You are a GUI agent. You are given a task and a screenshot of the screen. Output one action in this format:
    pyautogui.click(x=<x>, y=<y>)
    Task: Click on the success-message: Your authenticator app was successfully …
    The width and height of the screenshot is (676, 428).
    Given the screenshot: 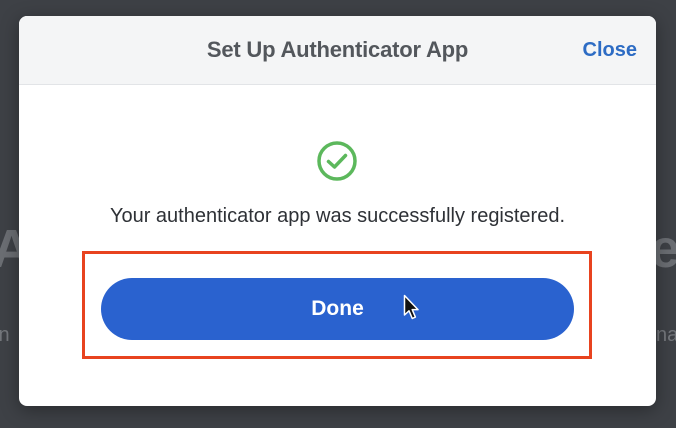 What is the action you would take?
    pyautogui.click(x=337, y=216)
    